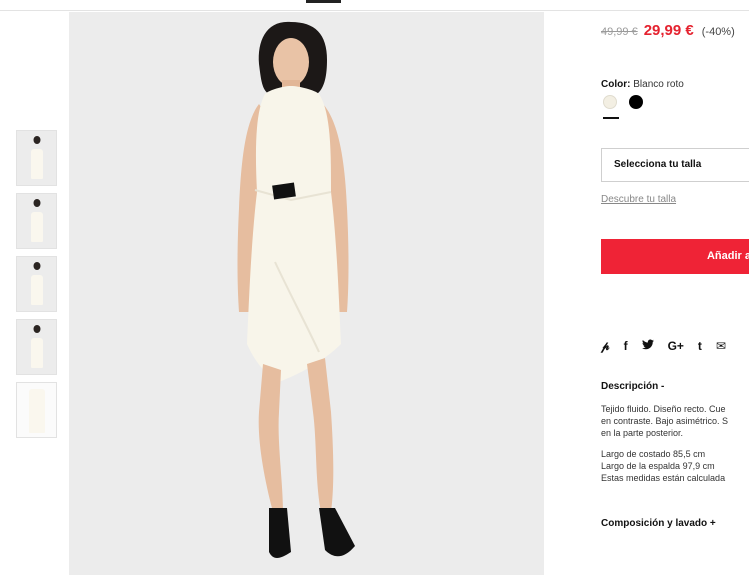  What do you see at coordinates (647, 346) in the screenshot?
I see `twitter-icon` at bounding box center [647, 346].